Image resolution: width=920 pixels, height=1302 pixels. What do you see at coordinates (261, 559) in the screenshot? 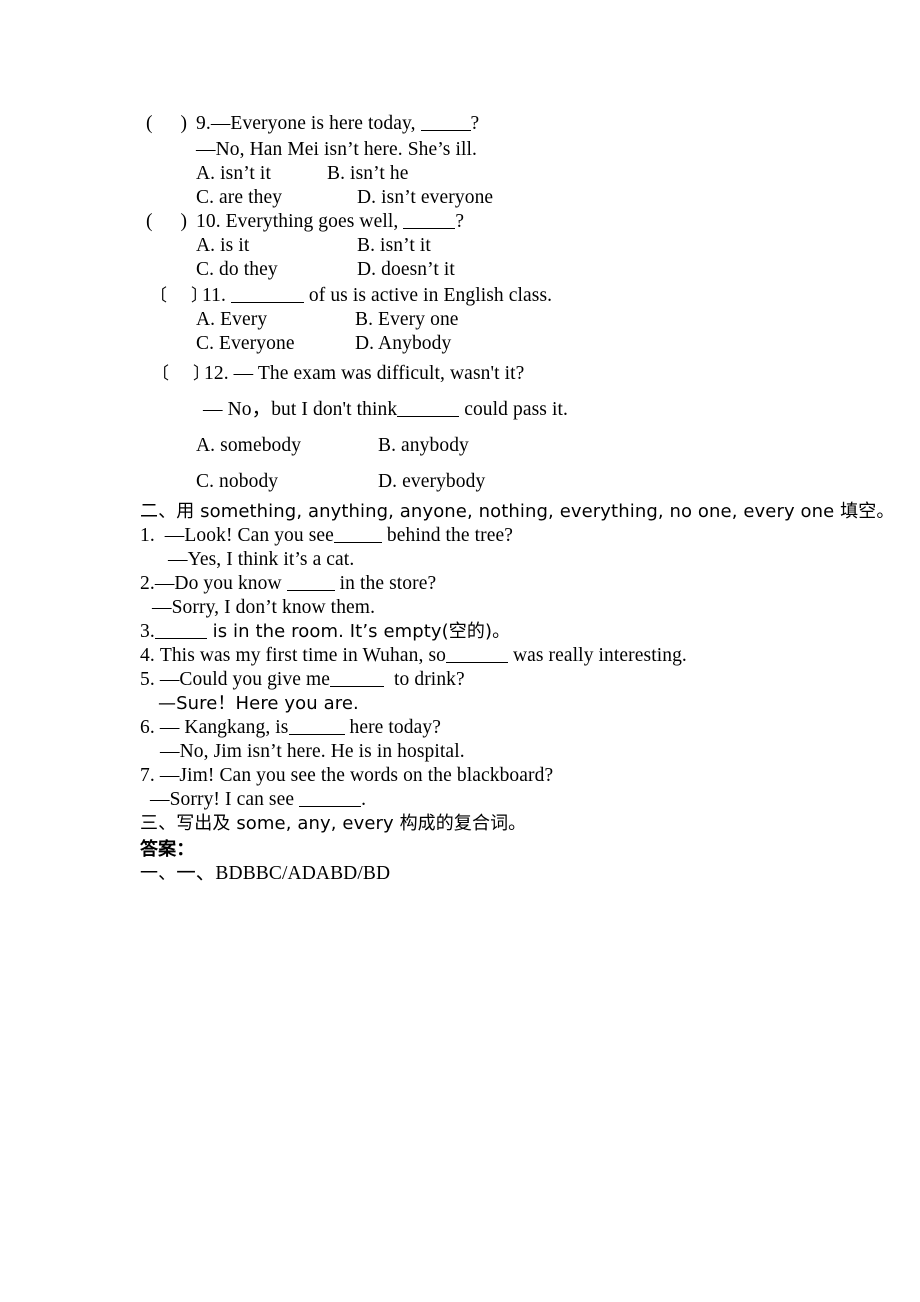
I see `fill-item-1-answer-line: —Yes, I think it’s a cat.` at bounding box center [261, 559].